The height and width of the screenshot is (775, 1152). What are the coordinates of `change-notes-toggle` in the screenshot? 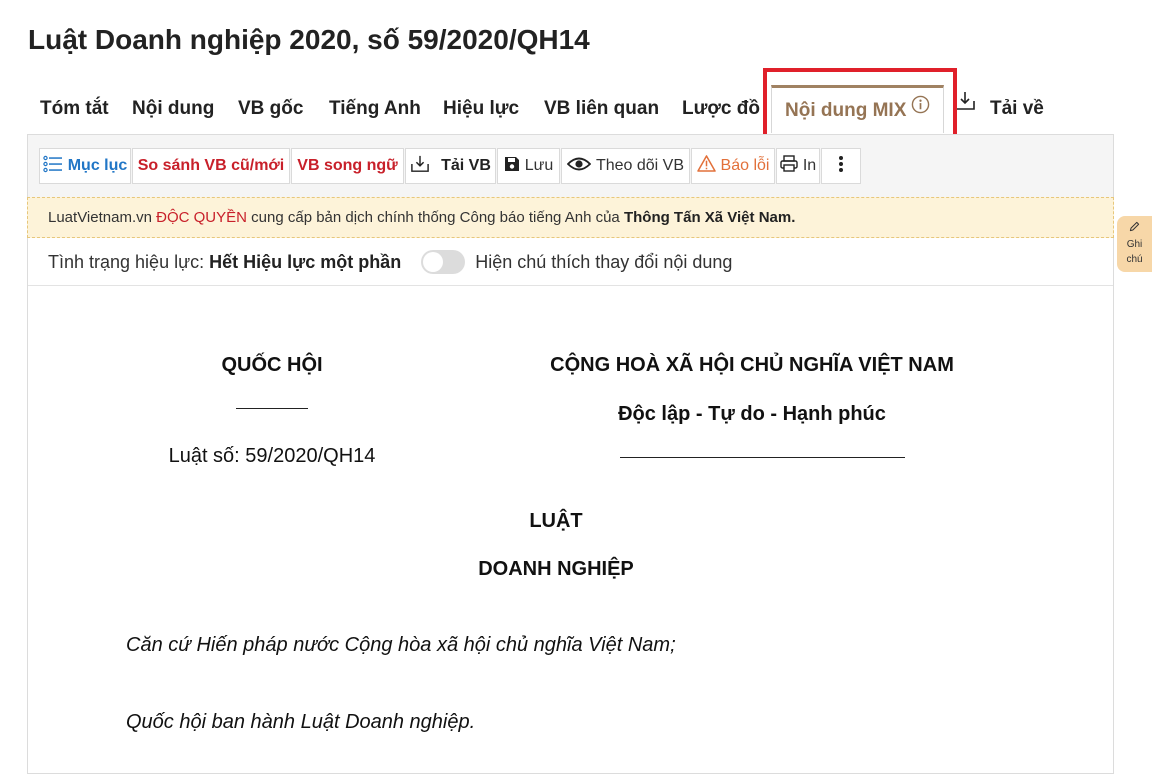 It's located at (443, 262).